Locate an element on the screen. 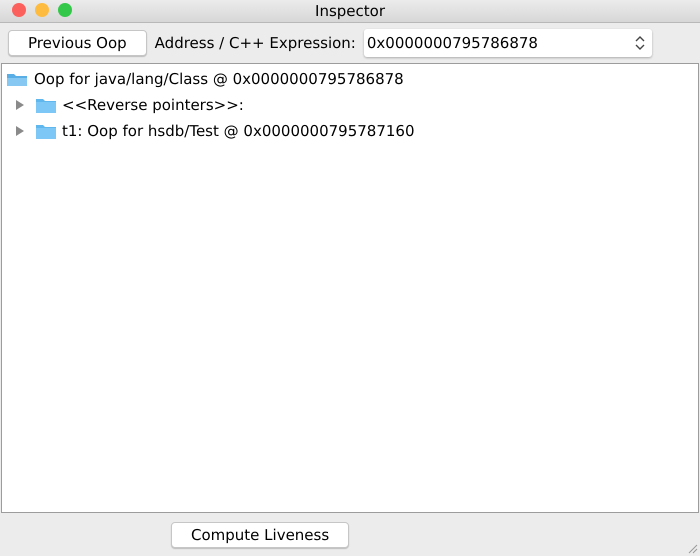 This screenshot has width=700, height=556. close-button is located at coordinates (19, 10).